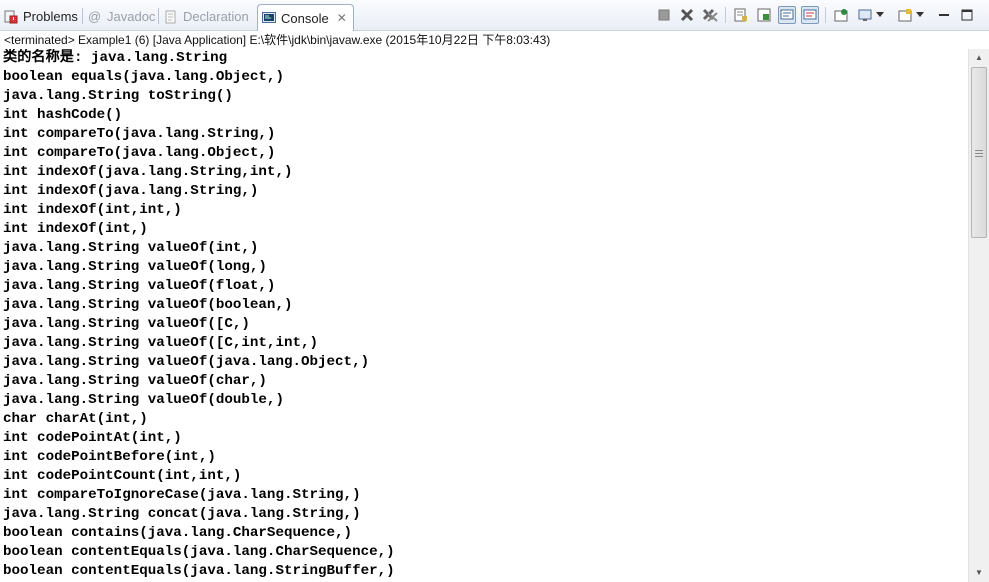 The image size is (989, 582). Describe the element at coordinates (979, 573) in the screenshot. I see `scroll-down-icon: ▼` at that location.